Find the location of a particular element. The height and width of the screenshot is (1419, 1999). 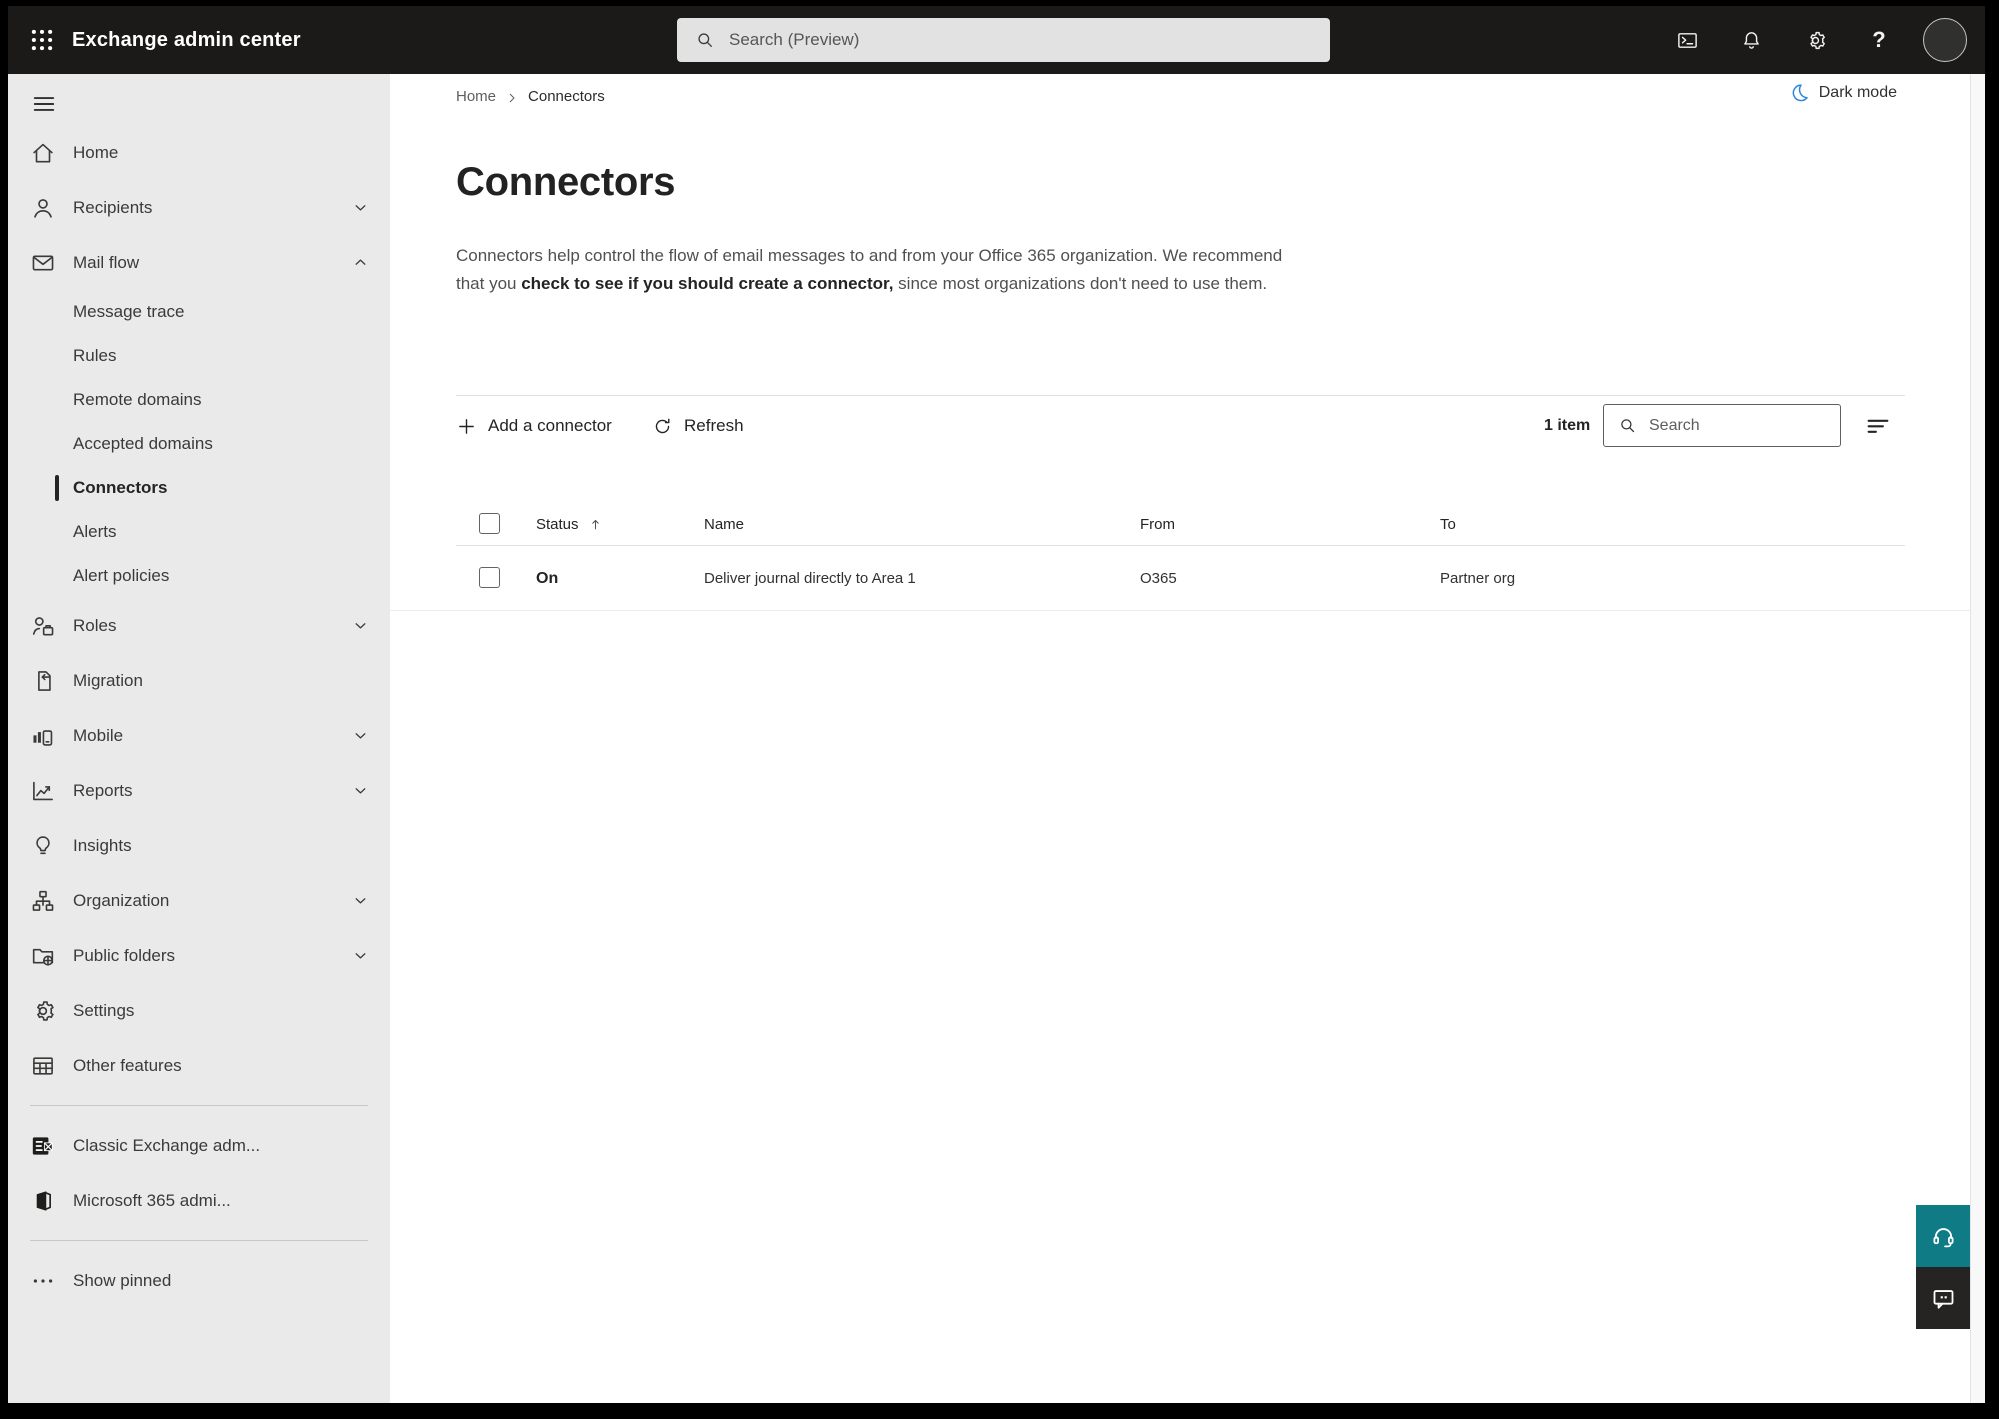

nav-collapse-button is located at coordinates (44, 104).